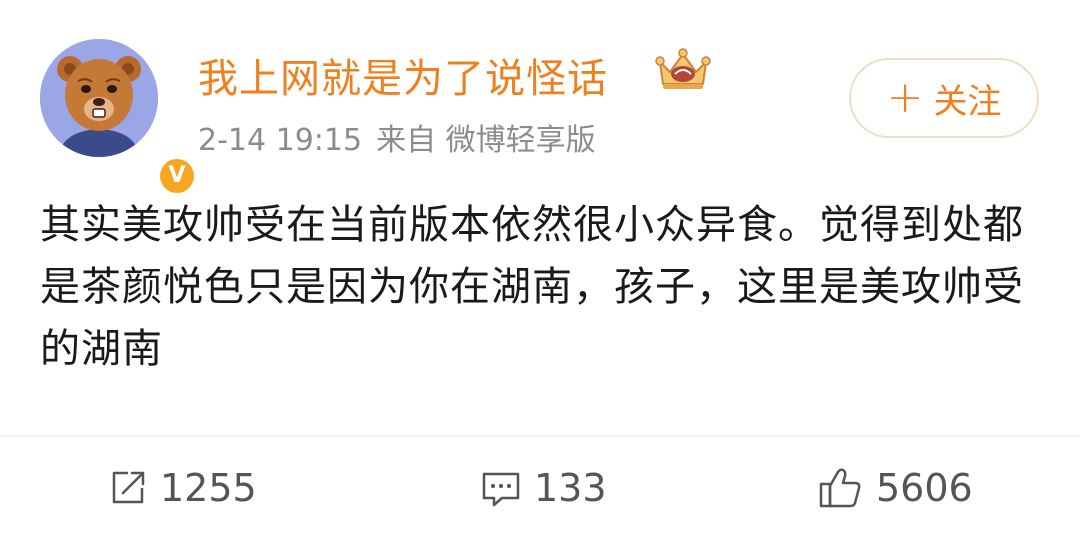 The width and height of the screenshot is (1080, 534). I want to click on verified-badge: V, so click(177, 176).